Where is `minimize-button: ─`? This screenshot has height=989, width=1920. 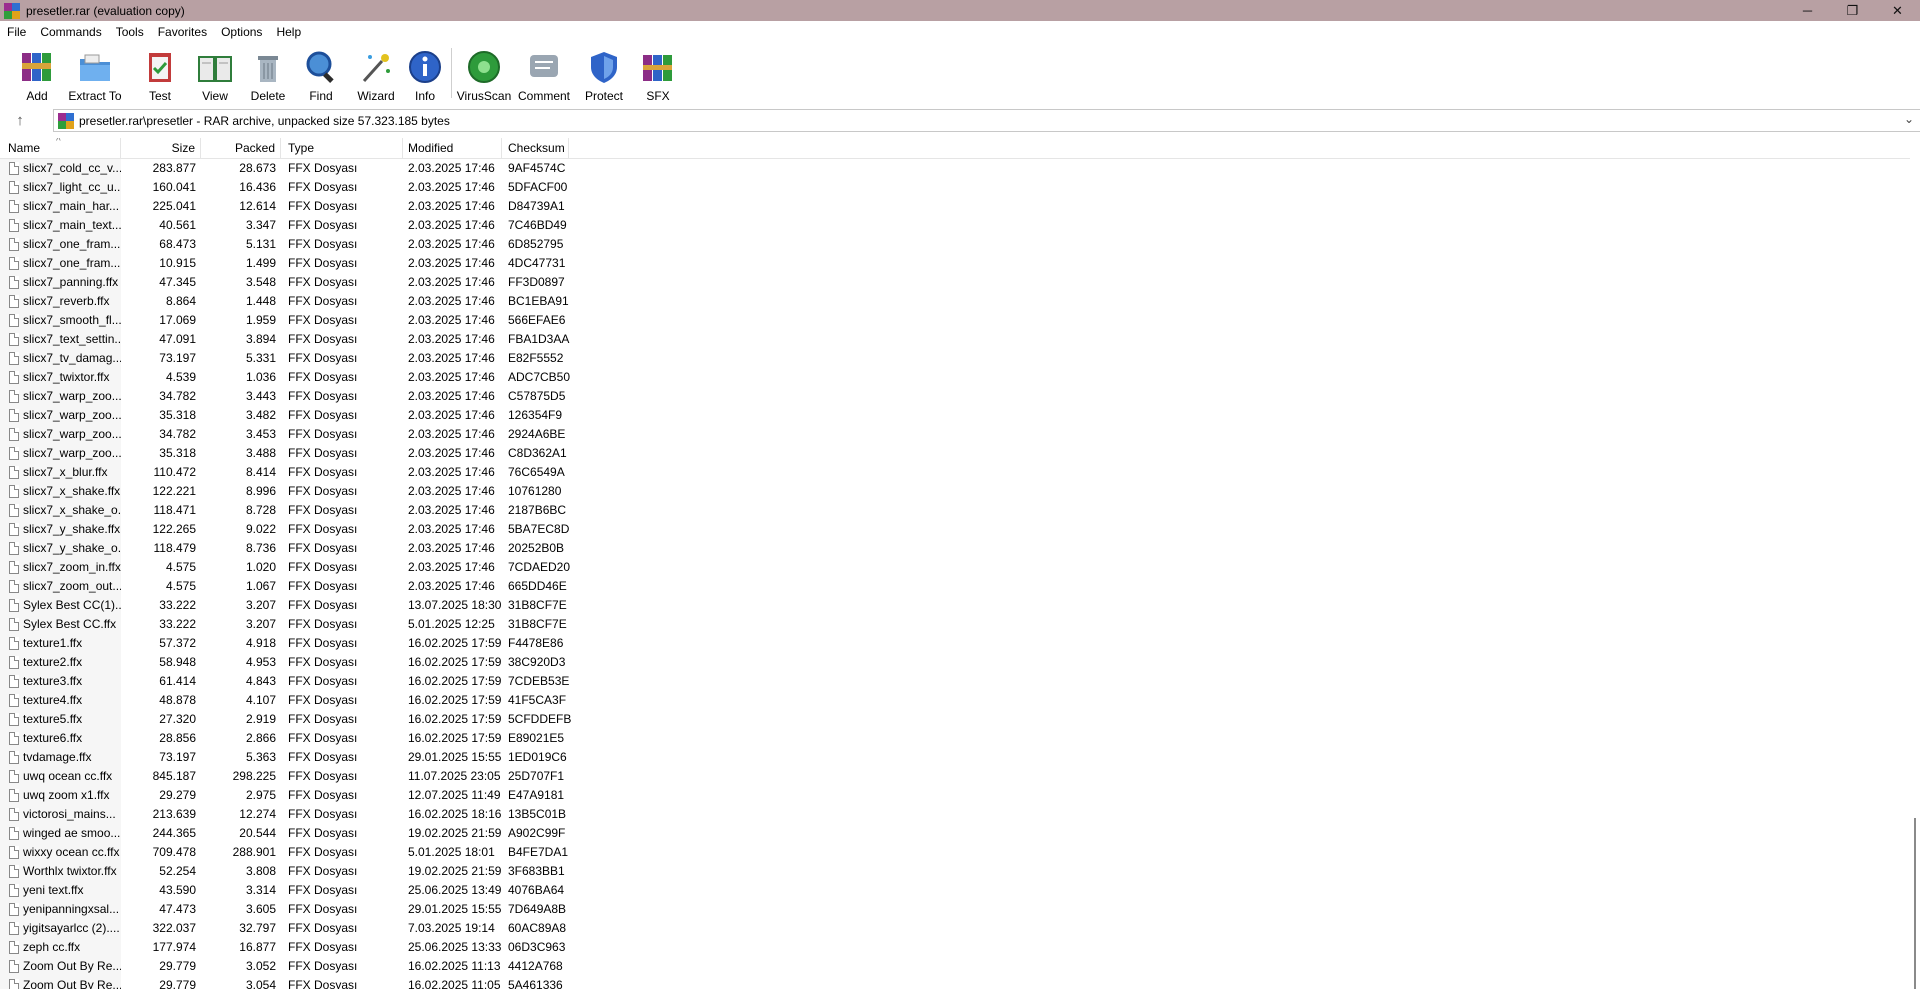
minimize-button: ─ is located at coordinates (1807, 10).